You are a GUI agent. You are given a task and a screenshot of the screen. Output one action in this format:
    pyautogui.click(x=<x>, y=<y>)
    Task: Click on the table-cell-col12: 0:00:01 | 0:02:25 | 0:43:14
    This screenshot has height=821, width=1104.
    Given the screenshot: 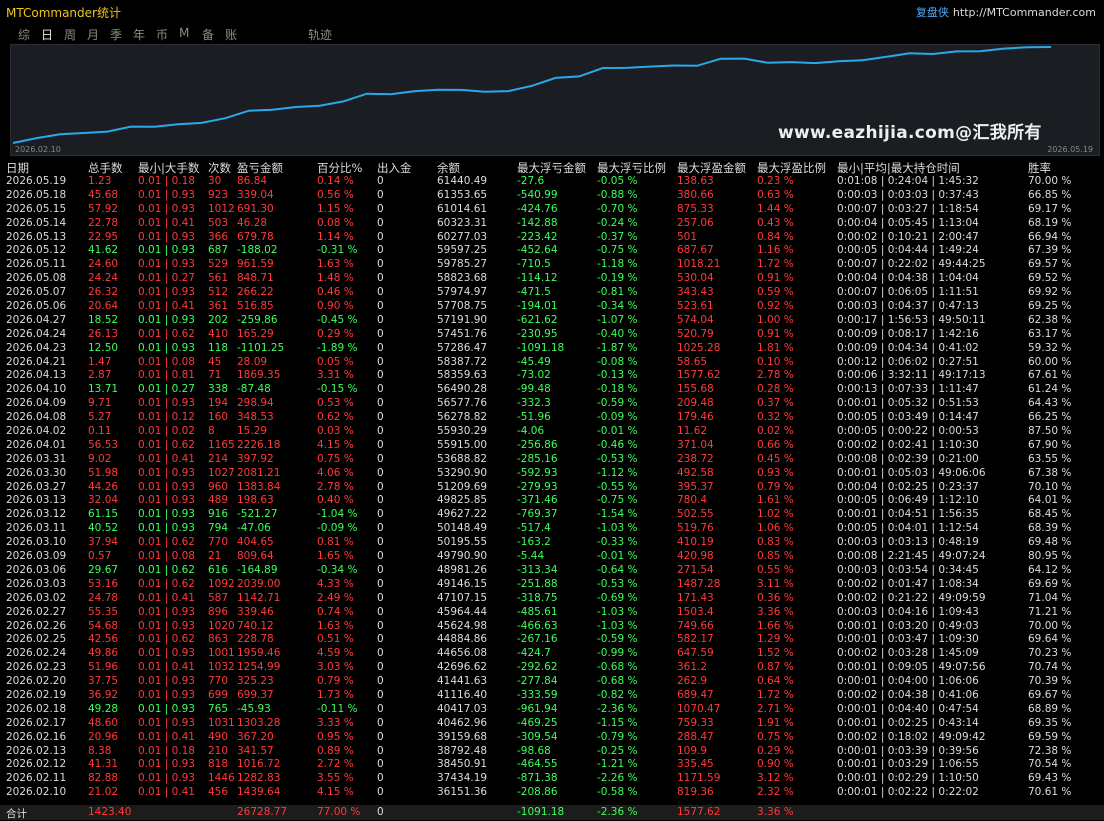 What is the action you would take?
    pyautogui.click(x=908, y=722)
    